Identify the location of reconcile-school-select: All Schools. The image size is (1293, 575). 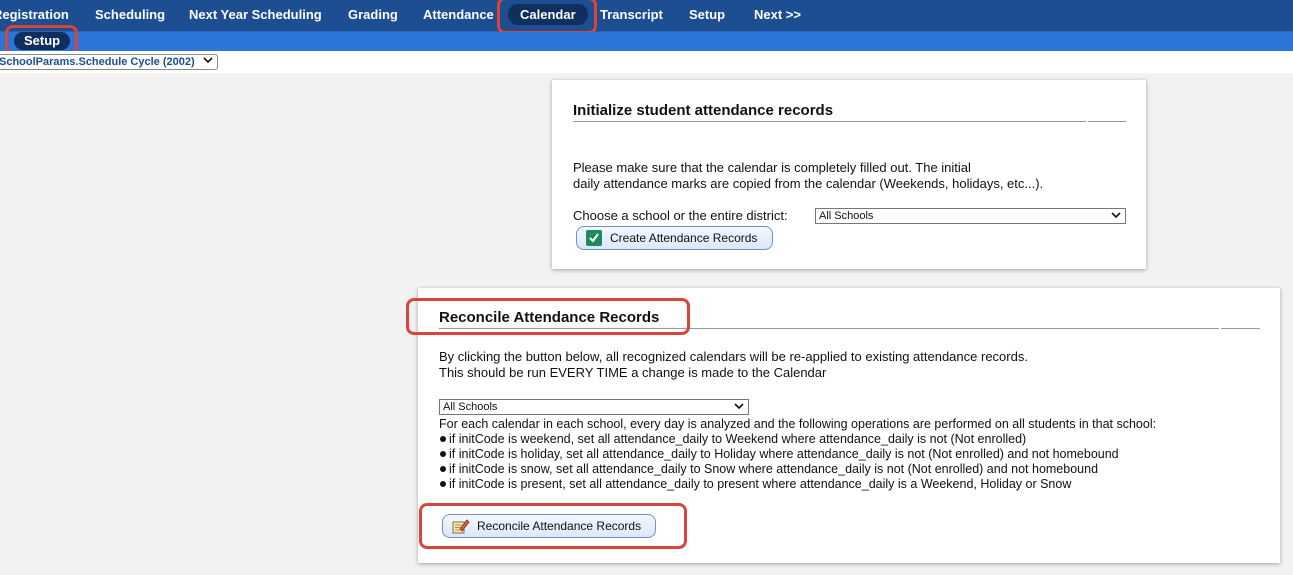
(594, 407).